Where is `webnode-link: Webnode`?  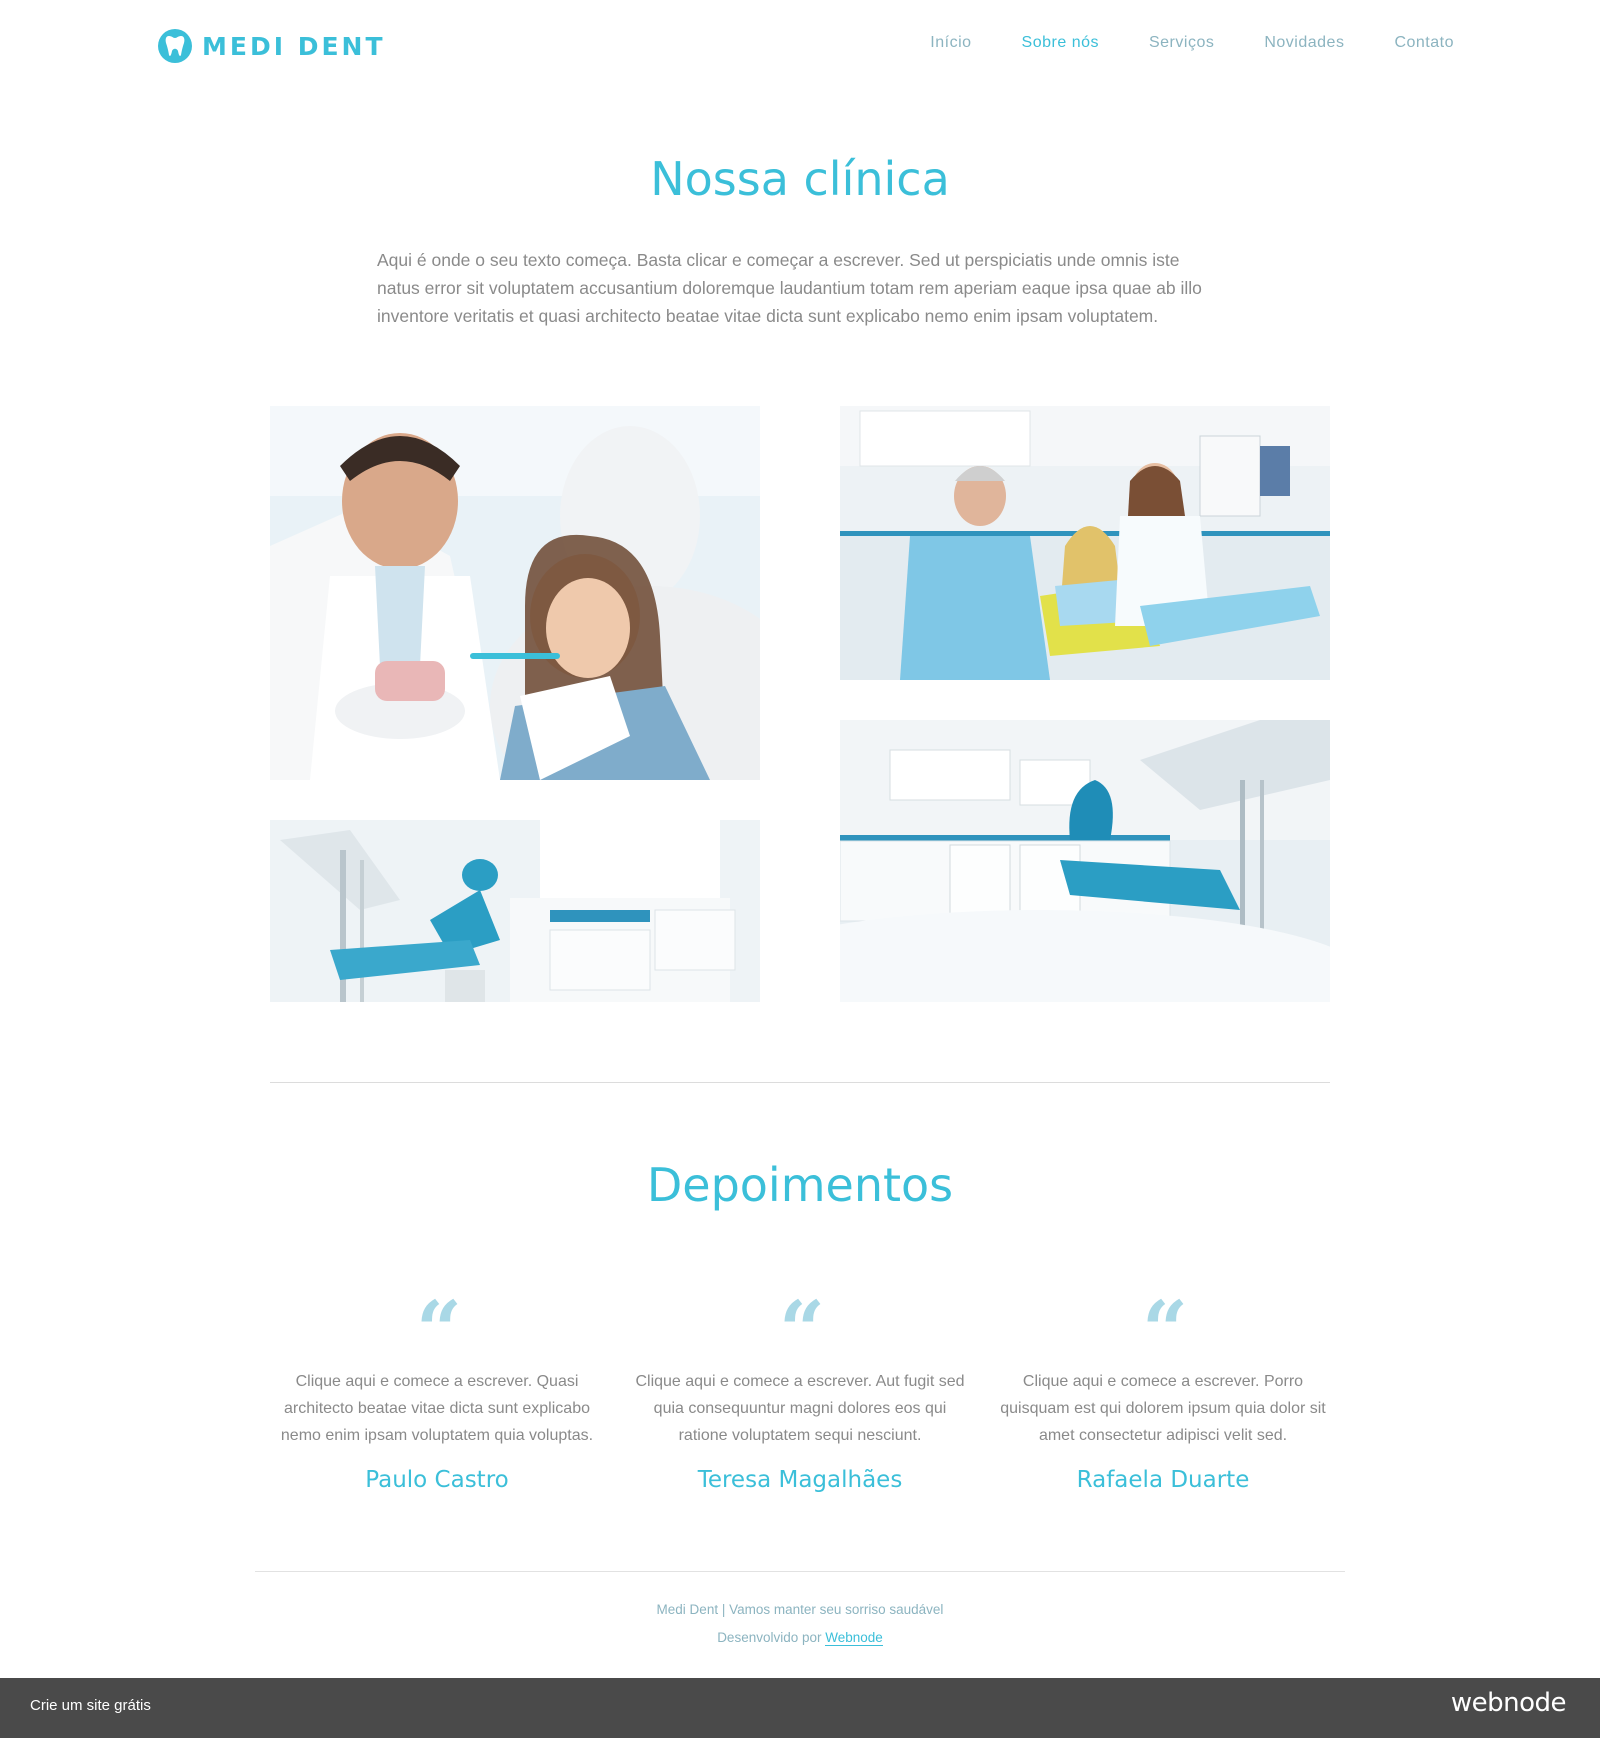 webnode-link: Webnode is located at coordinates (854, 1638).